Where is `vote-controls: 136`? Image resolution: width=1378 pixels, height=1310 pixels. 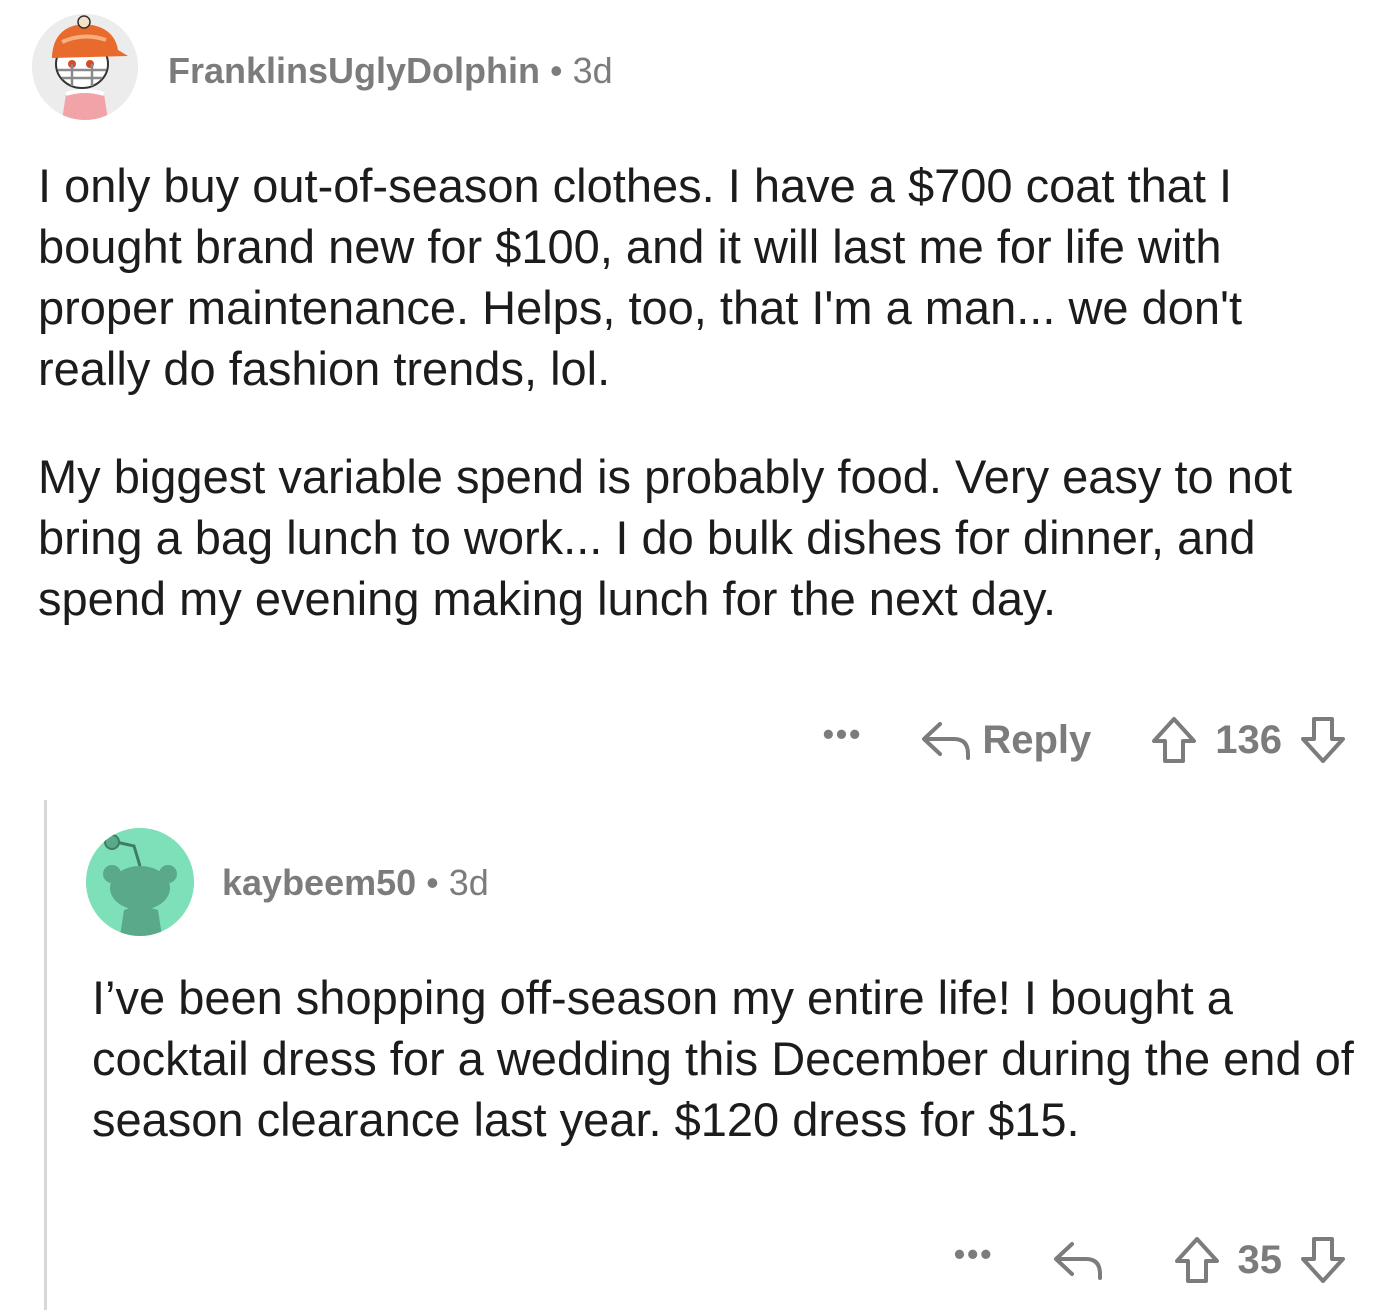 vote-controls: 136 is located at coordinates (1248, 740).